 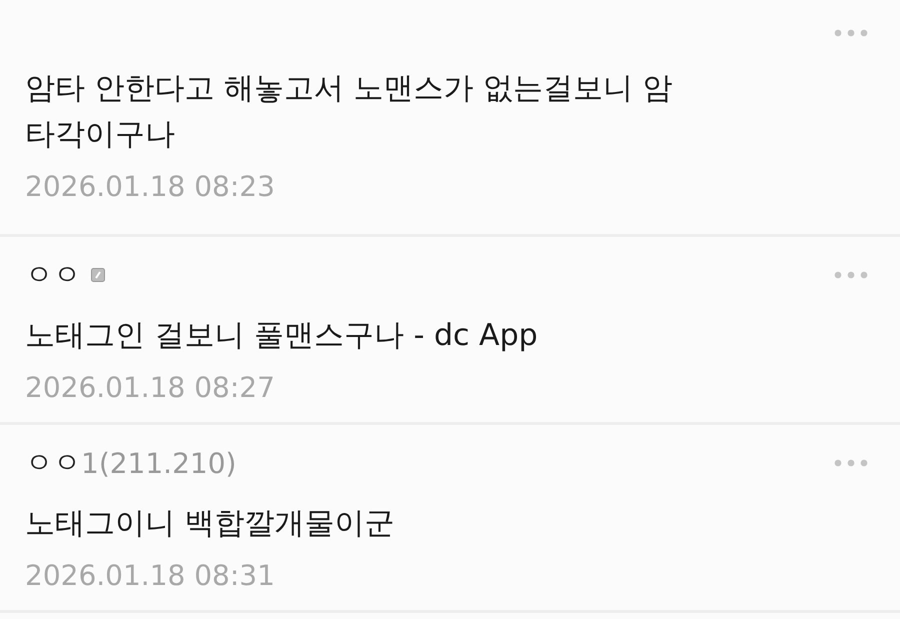 What do you see at coordinates (158, 463) in the screenshot?
I see `ip-address: 1(211.210)` at bounding box center [158, 463].